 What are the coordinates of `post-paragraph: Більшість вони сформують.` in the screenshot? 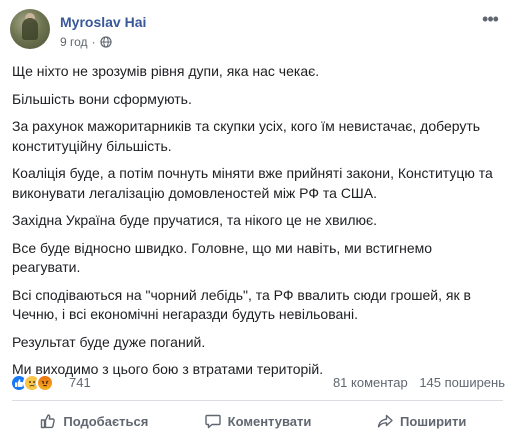 It's located at (102, 98).